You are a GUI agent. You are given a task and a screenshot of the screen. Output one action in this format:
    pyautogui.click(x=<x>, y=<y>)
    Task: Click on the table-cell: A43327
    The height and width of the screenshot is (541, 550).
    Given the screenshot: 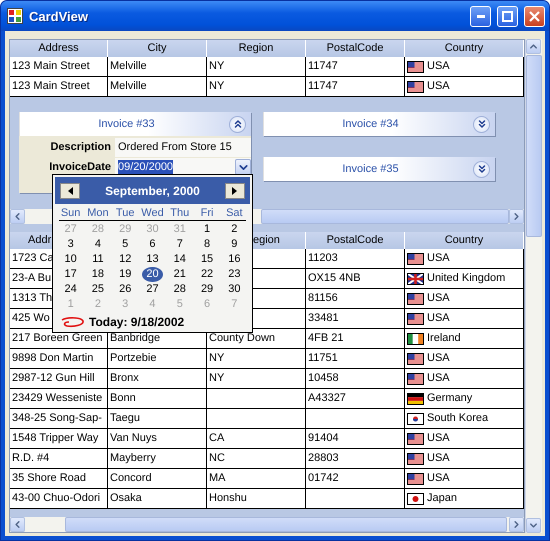 What is the action you would take?
    pyautogui.click(x=355, y=399)
    